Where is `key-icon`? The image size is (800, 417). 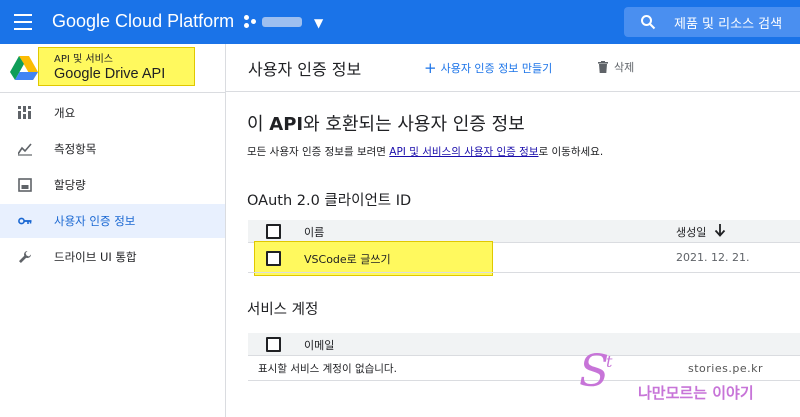 key-icon is located at coordinates (25, 221).